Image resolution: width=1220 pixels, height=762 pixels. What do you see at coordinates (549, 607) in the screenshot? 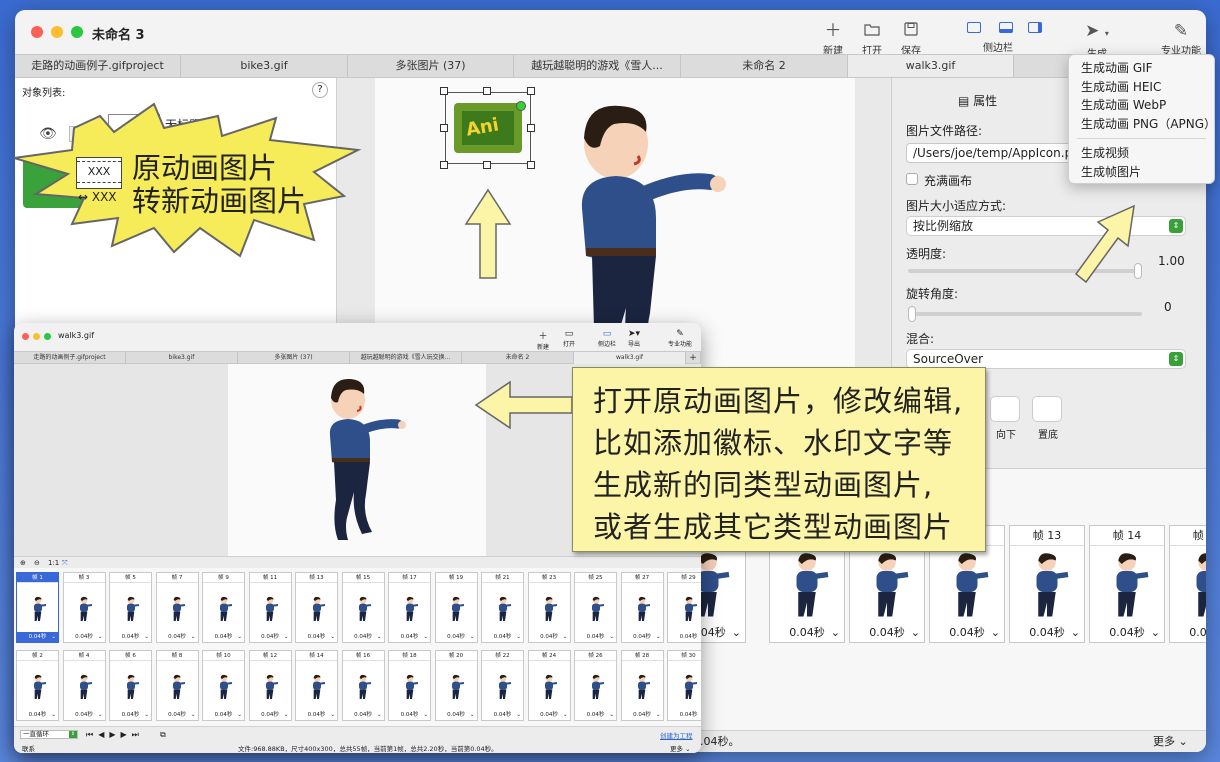
I see `small-frame-cell: 帧 23 0.04秒 ⌄` at bounding box center [549, 607].